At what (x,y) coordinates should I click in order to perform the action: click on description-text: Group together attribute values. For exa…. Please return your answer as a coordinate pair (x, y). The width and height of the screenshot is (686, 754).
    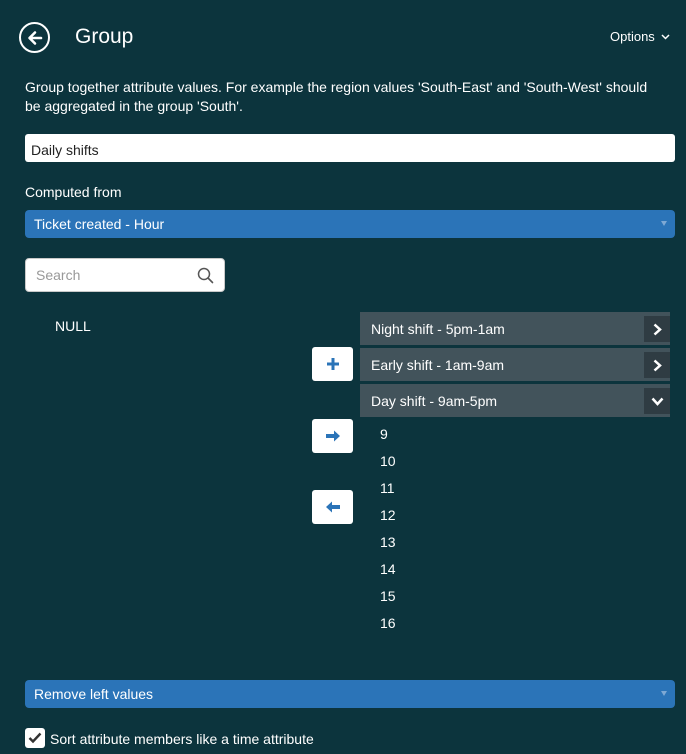
    Looking at the image, I should click on (336, 96).